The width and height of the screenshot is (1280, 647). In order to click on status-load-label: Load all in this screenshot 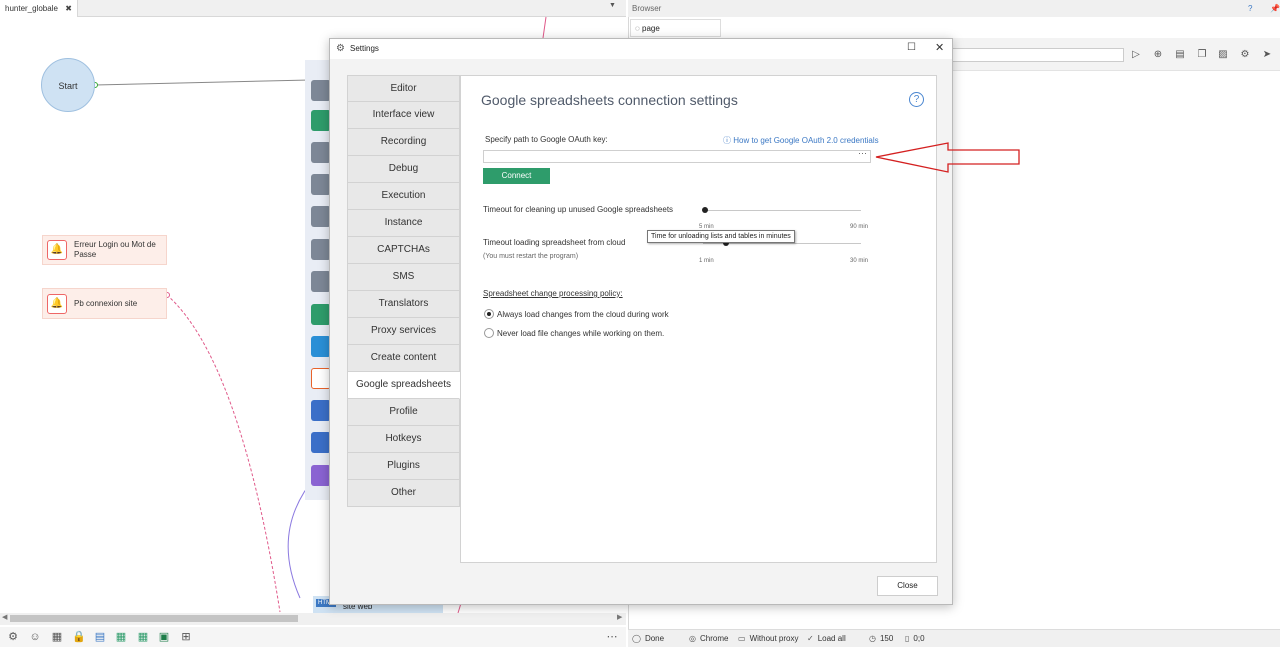, I will do `click(831, 638)`.